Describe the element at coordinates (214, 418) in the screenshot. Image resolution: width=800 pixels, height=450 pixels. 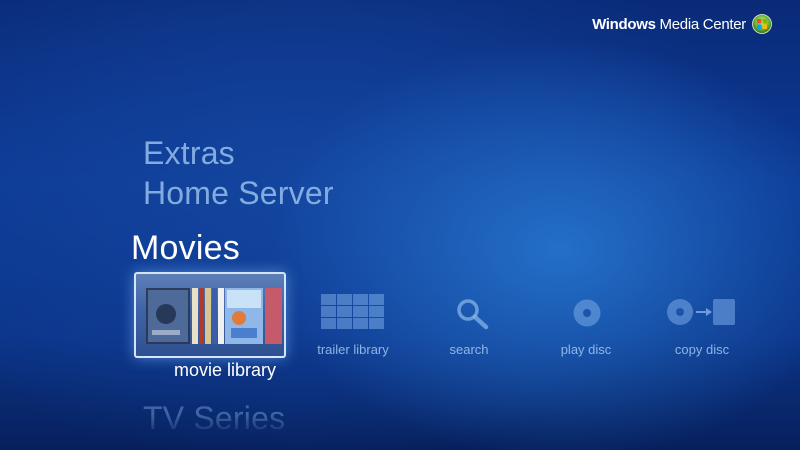
I see `menu-item-tv-series: TV Series` at that location.